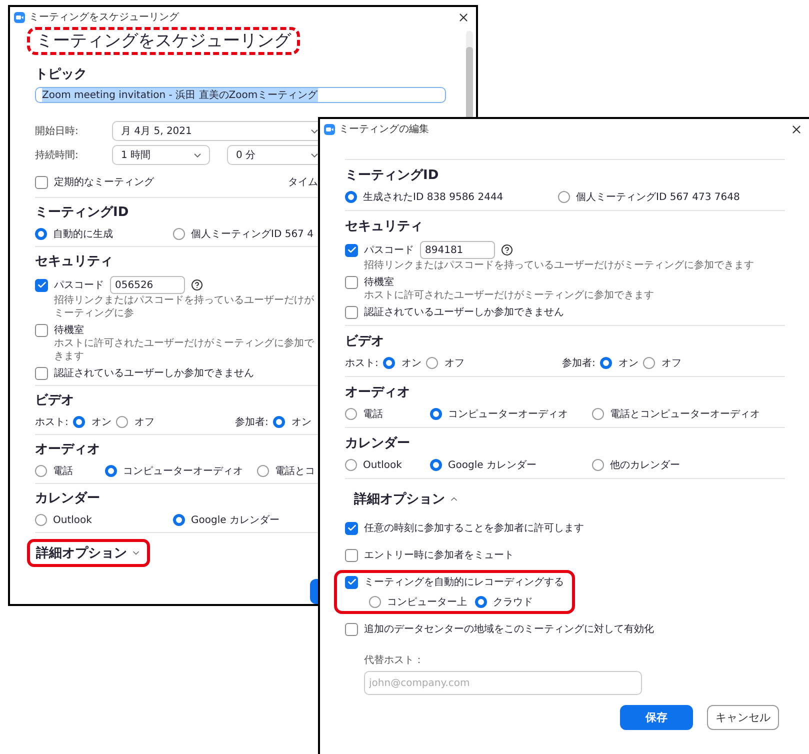 The width and height of the screenshot is (809, 754). What do you see at coordinates (433, 197) in the screenshot?
I see `radio-label: 生成されたID 838 9586 2444` at bounding box center [433, 197].